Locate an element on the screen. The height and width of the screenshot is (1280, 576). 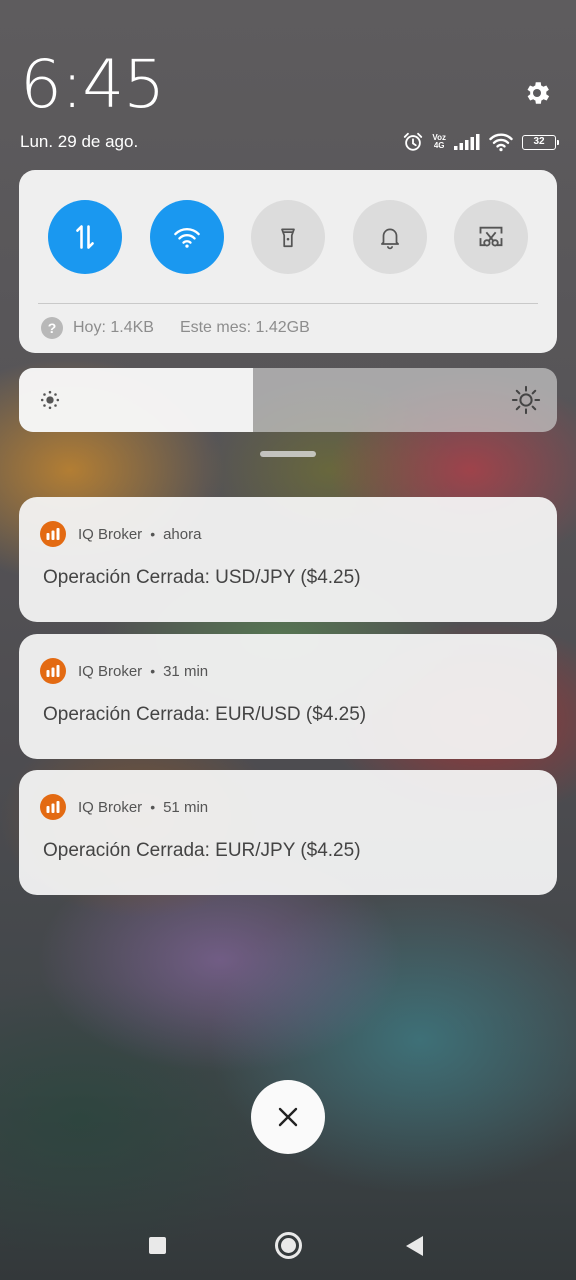
date: Lun. 29 de ago. is located at coordinates (79, 142).